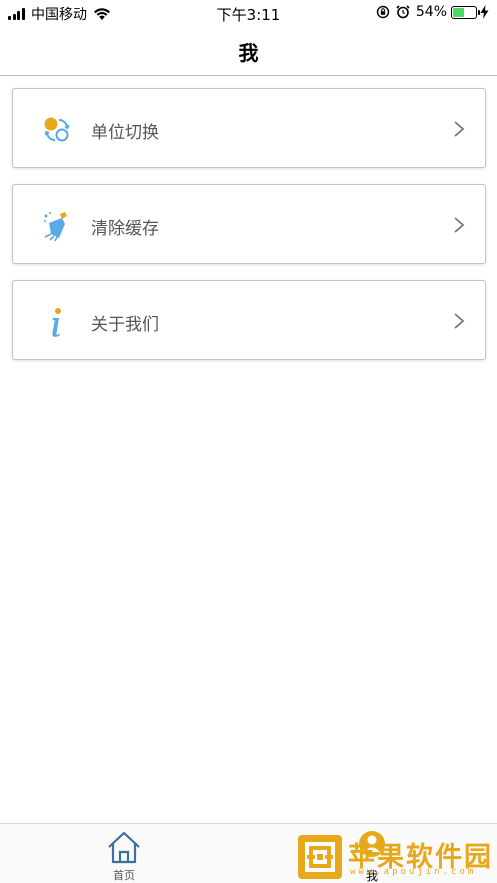 The width and height of the screenshot is (497, 883). I want to click on unit-switch-icon, so click(57, 129).